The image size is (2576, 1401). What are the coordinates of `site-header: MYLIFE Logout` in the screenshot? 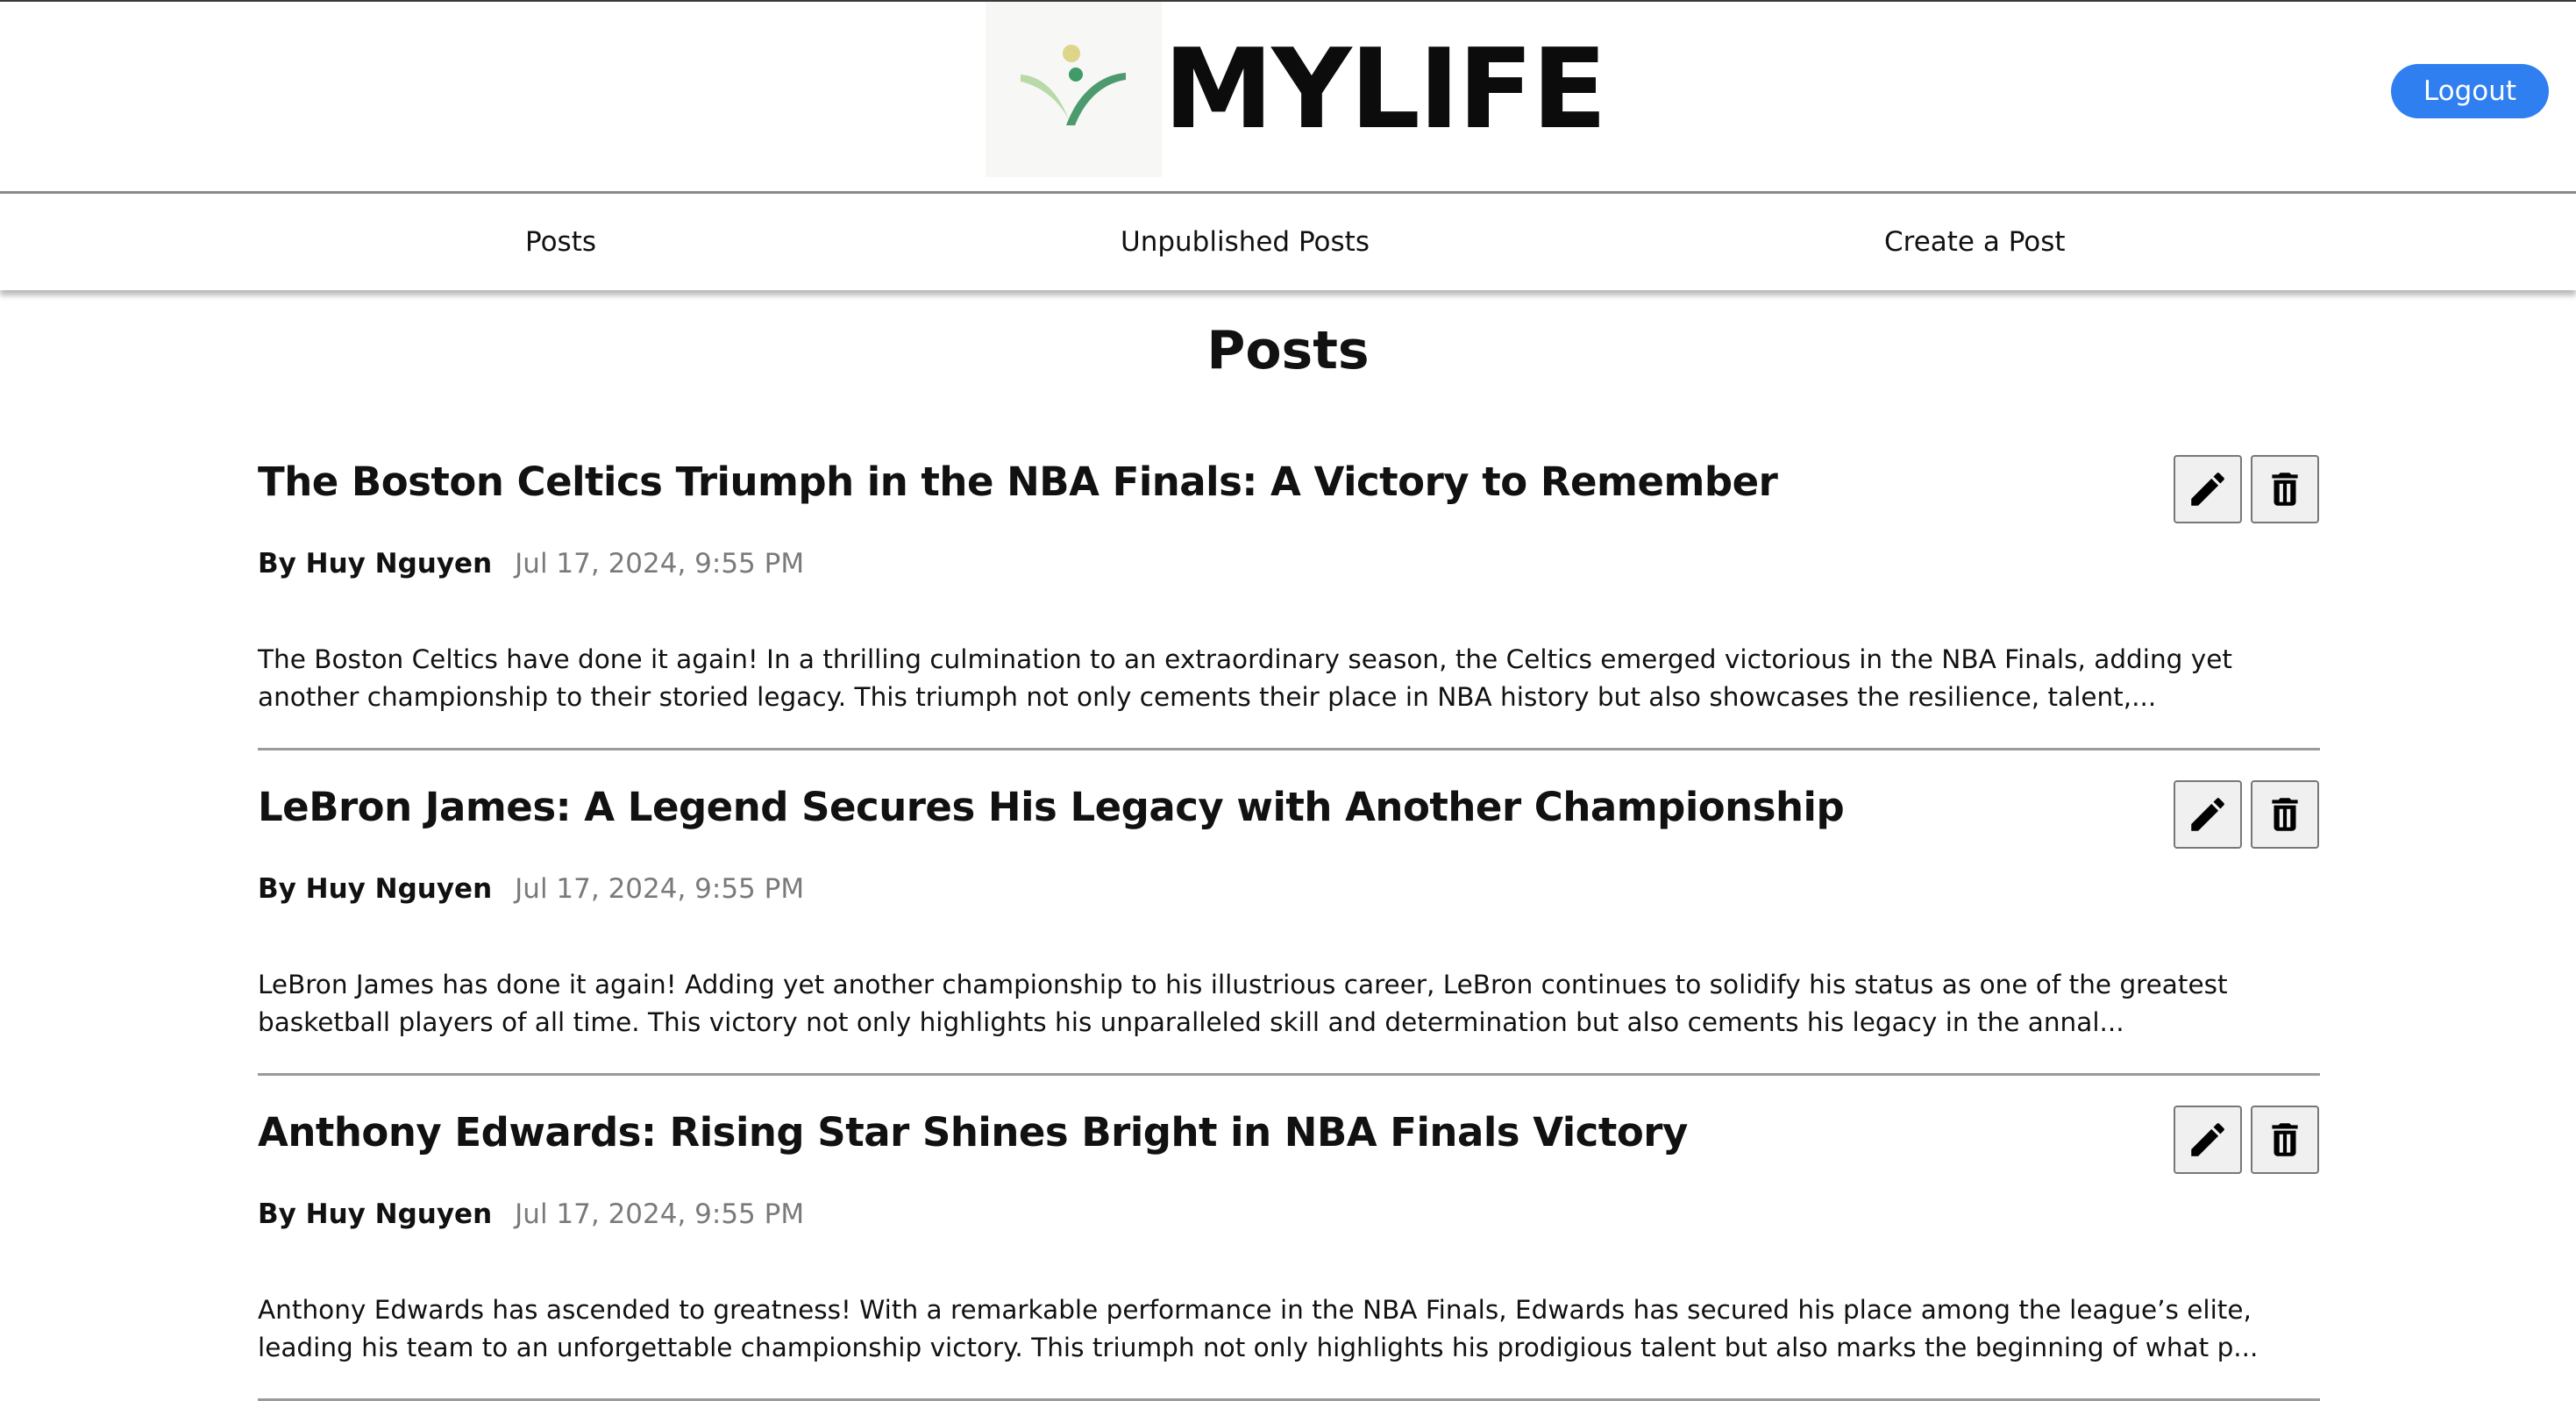 It's located at (1288, 96).